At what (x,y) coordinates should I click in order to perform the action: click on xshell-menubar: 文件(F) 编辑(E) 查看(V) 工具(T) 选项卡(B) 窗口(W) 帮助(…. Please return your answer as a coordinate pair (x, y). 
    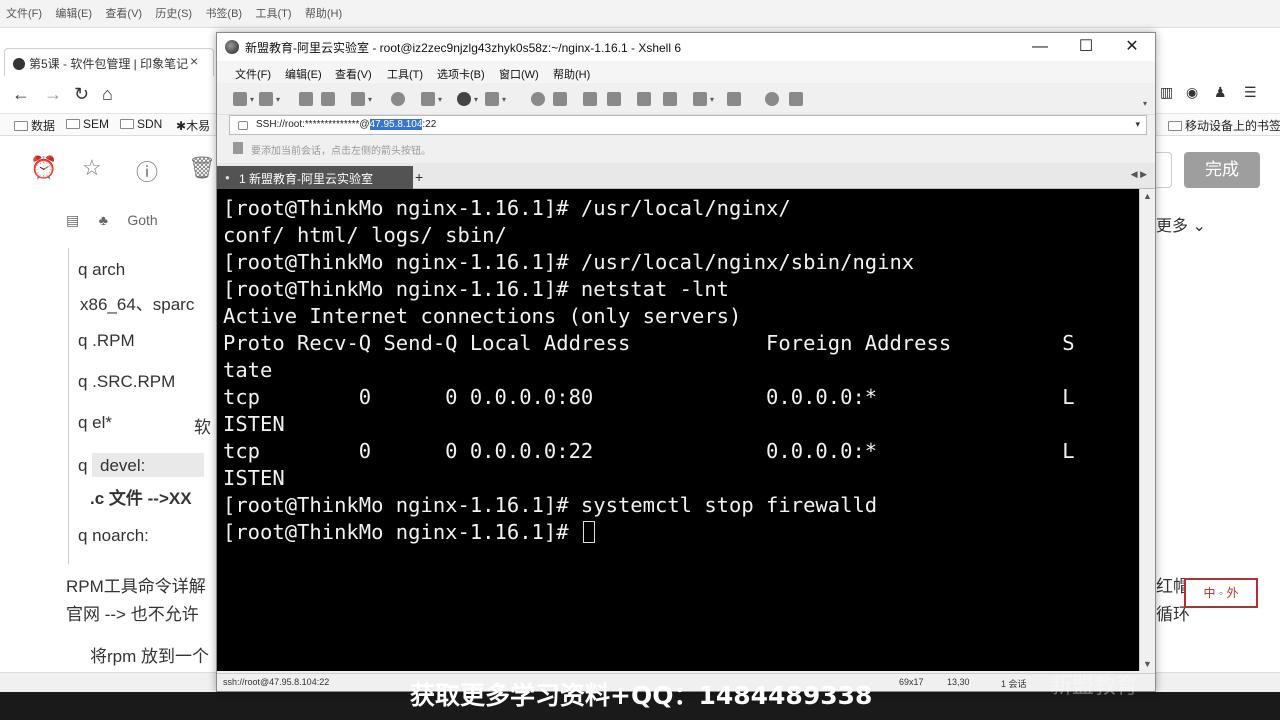
    Looking at the image, I should click on (686, 72).